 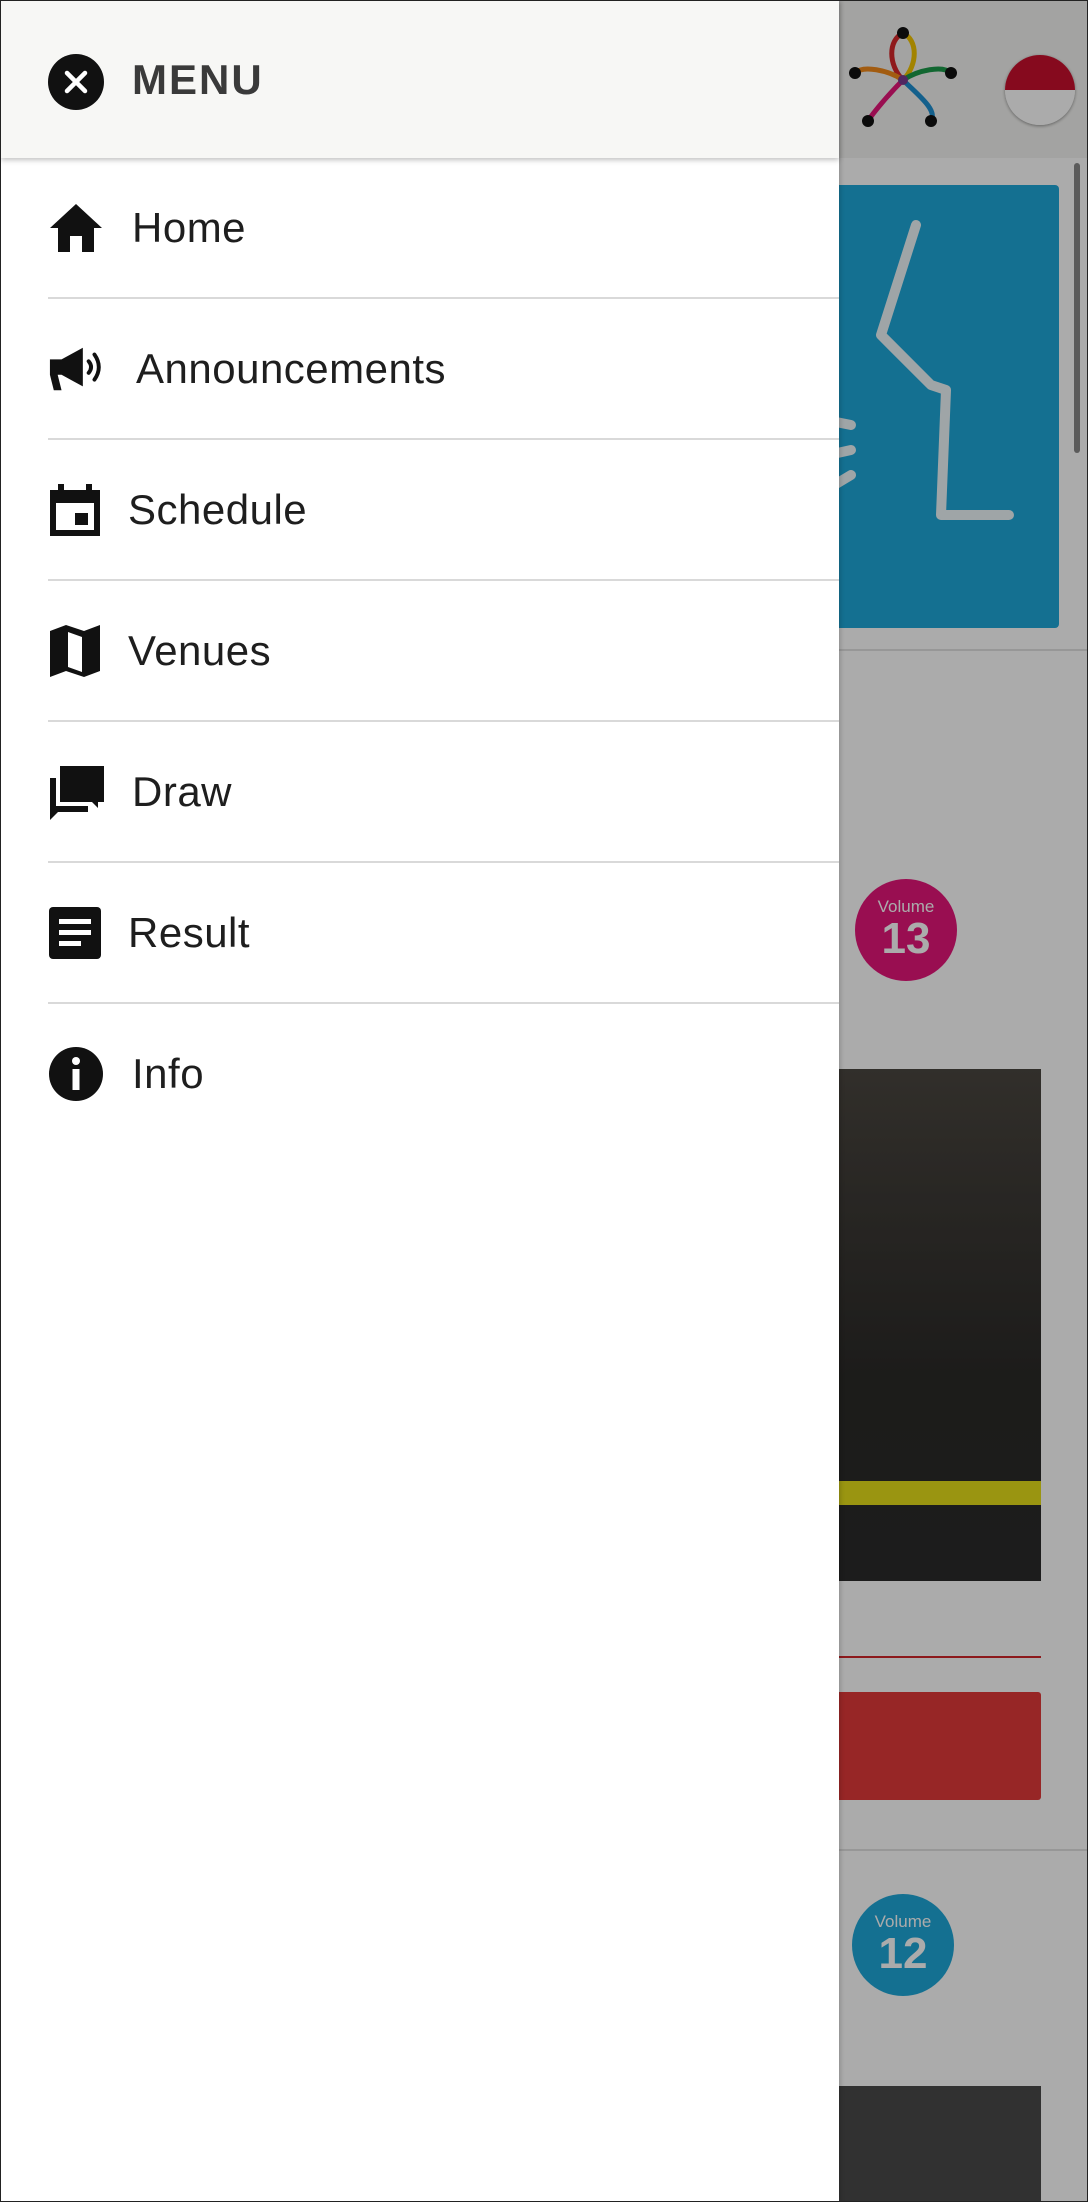 I want to click on megaphone-icon, so click(x=78, y=369).